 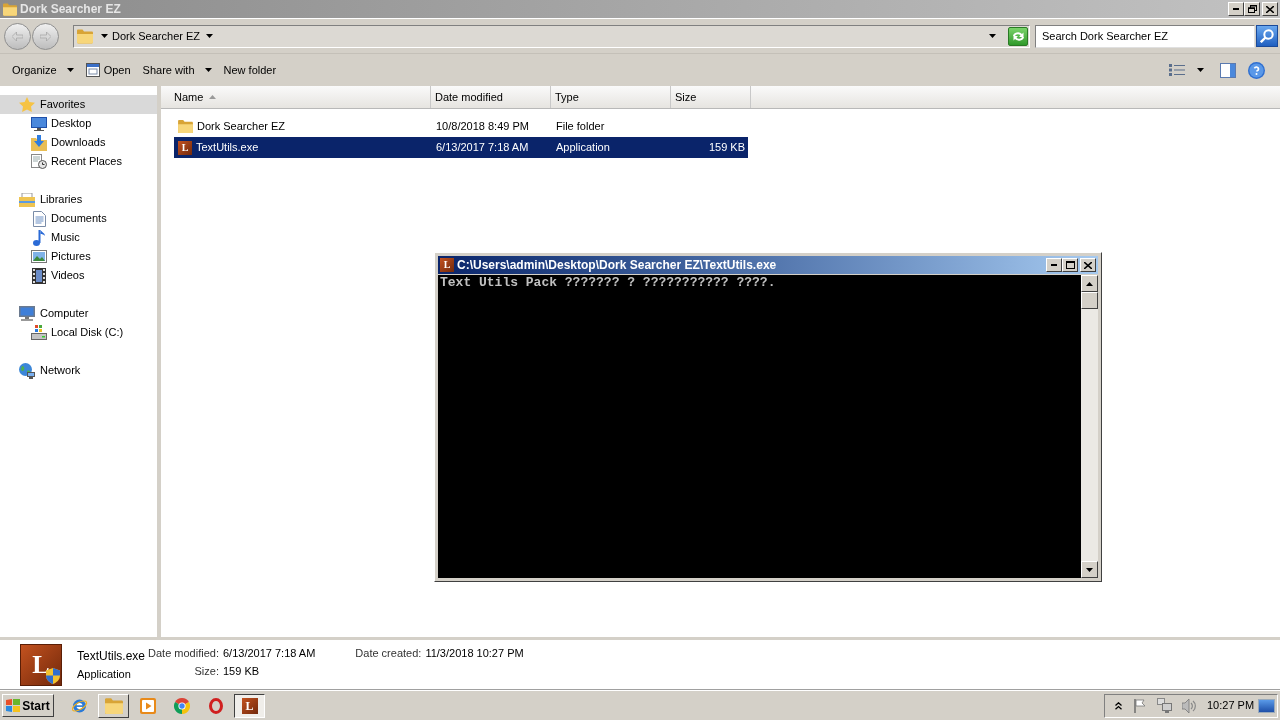 What do you see at coordinates (583, 148) in the screenshot?
I see `type-cell-text: Application` at bounding box center [583, 148].